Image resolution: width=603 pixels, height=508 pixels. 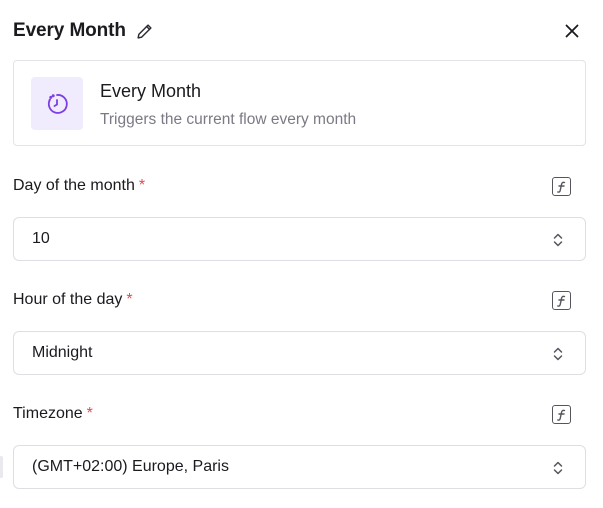 What do you see at coordinates (1, 467) in the screenshot?
I see `panel-resize-handle` at bounding box center [1, 467].